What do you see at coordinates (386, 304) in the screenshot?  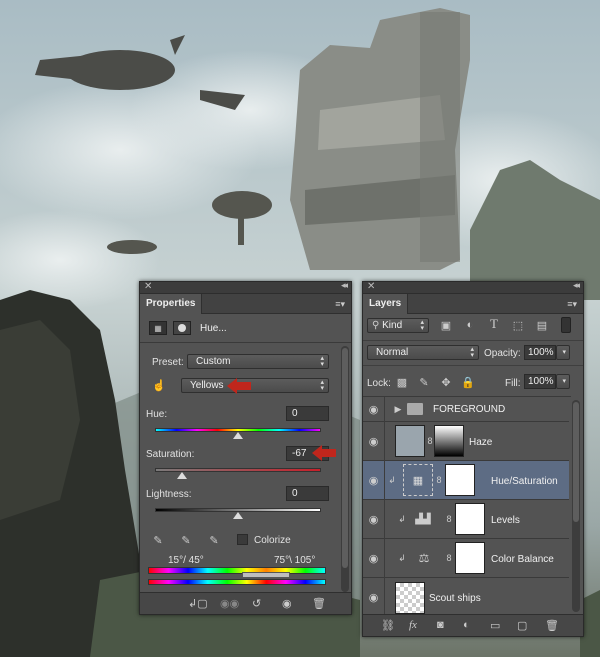 I see `tab-layers: Layers` at bounding box center [386, 304].